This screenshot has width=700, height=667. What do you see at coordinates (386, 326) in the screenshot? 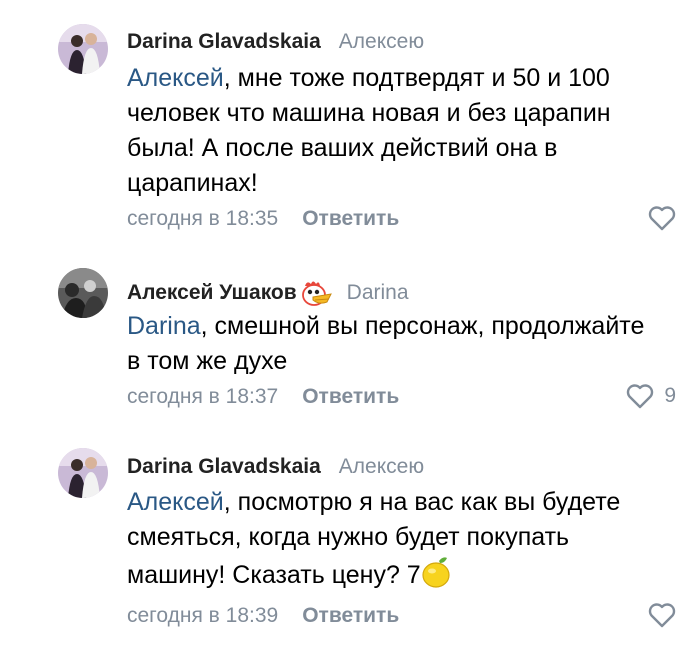
I see `comment-text-line: Darina, смешной вы персонаж, продолжайте` at bounding box center [386, 326].